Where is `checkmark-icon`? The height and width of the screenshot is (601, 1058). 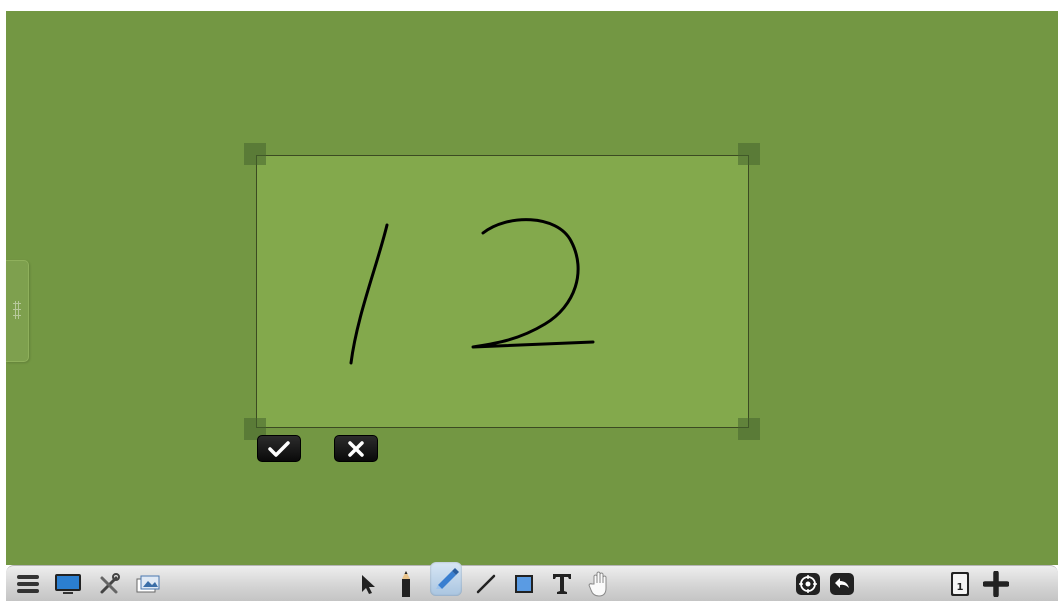 checkmark-icon is located at coordinates (279, 448).